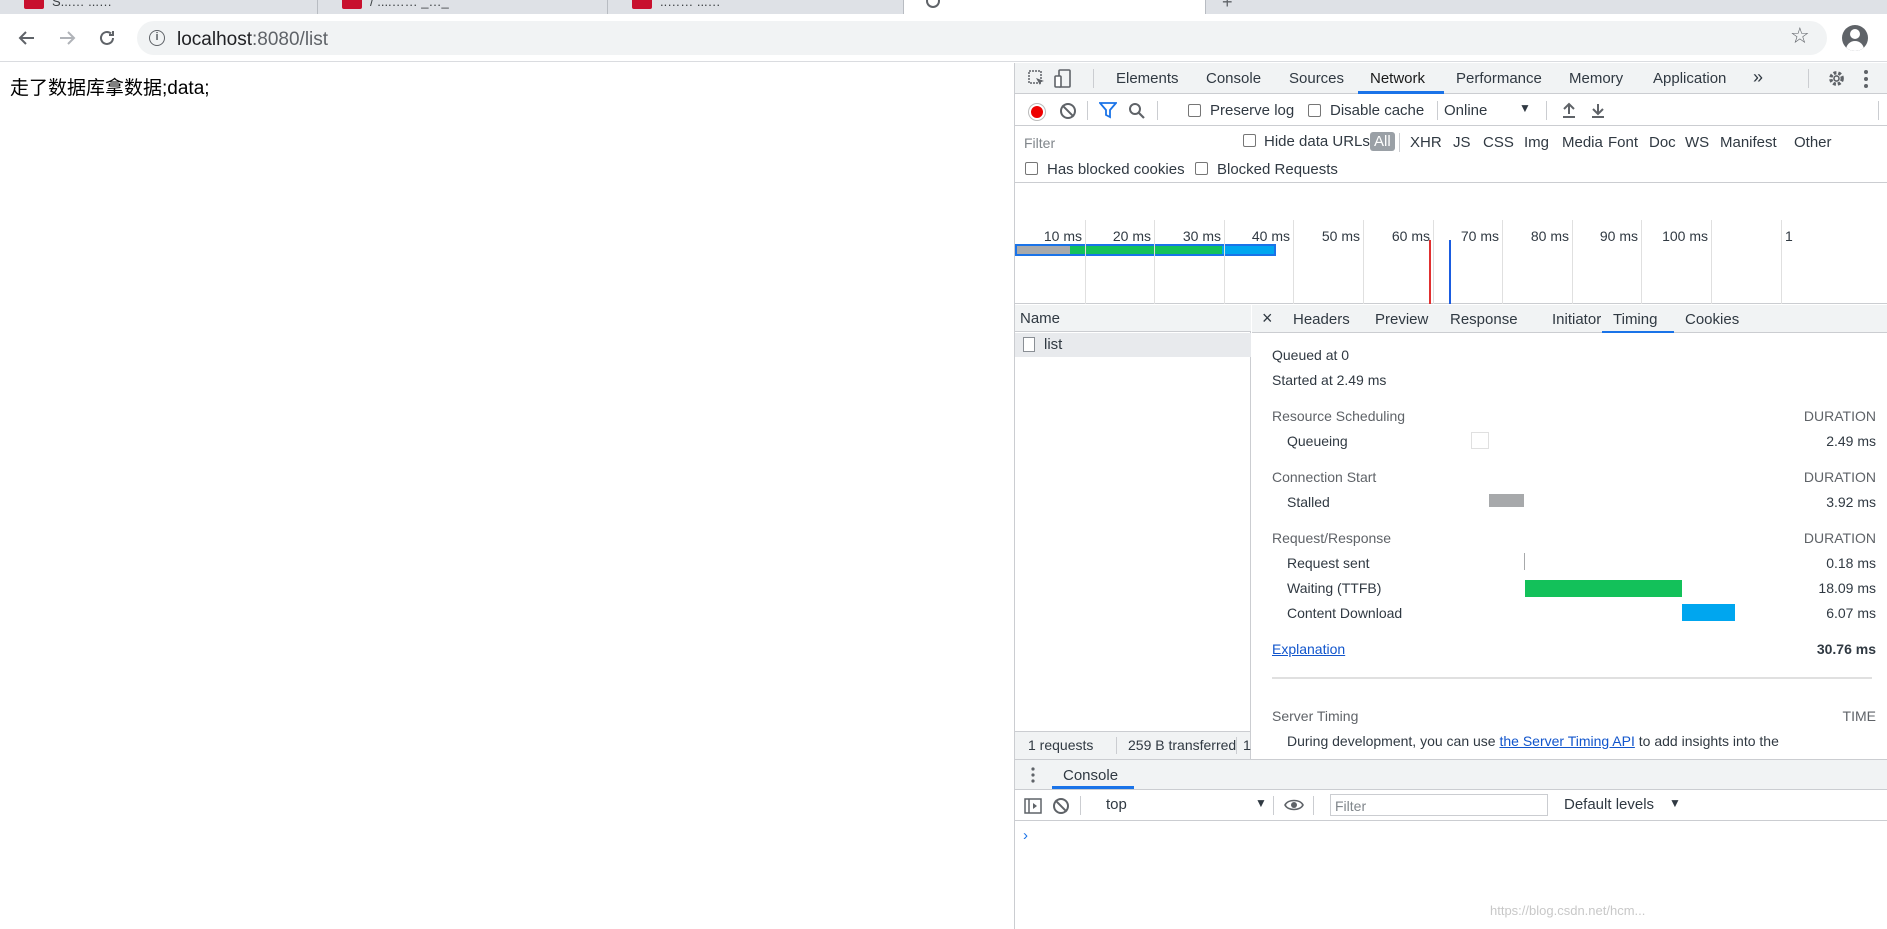 The image size is (1887, 929). Describe the element at coordinates (1314, 110) in the screenshot. I see `disable-cache-checkbox` at that location.